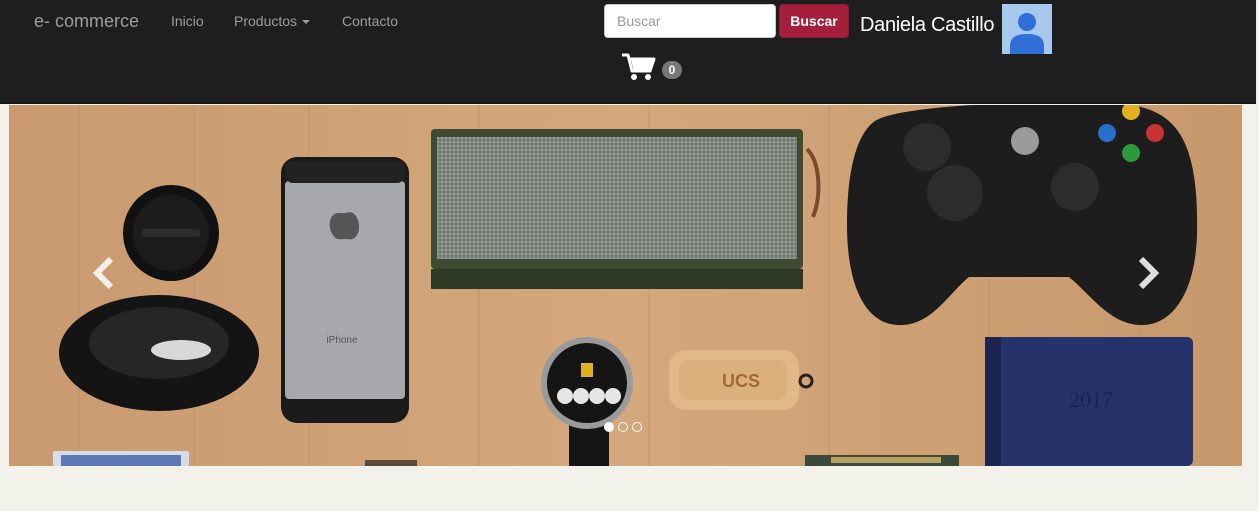 This screenshot has width=1259, height=511. What do you see at coordinates (814, 21) in the screenshot?
I see `search-button: Buscar` at bounding box center [814, 21].